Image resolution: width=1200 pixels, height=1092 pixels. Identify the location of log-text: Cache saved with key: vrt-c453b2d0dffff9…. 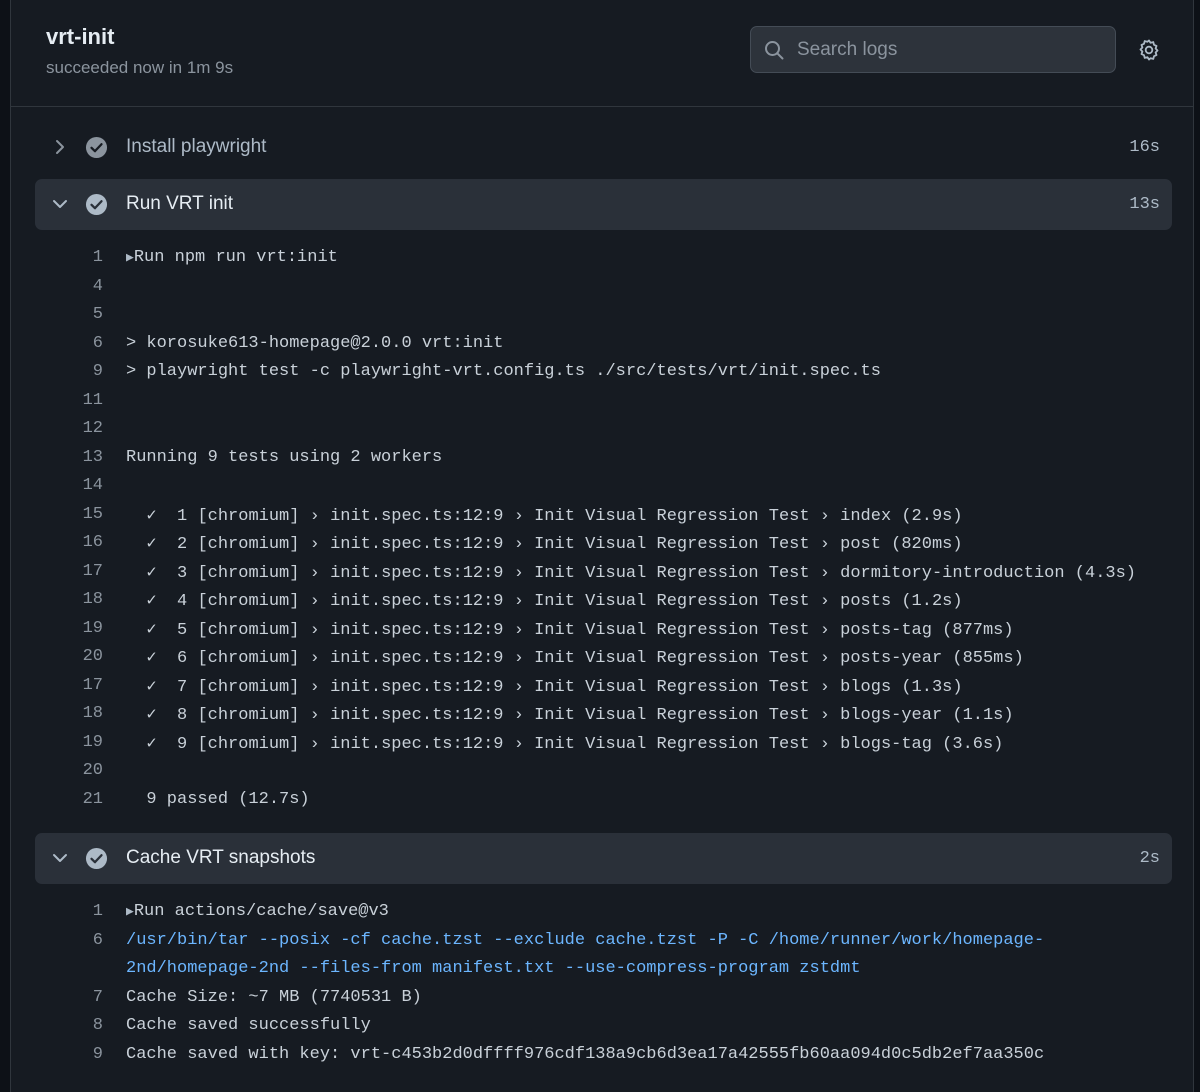
(585, 1054).